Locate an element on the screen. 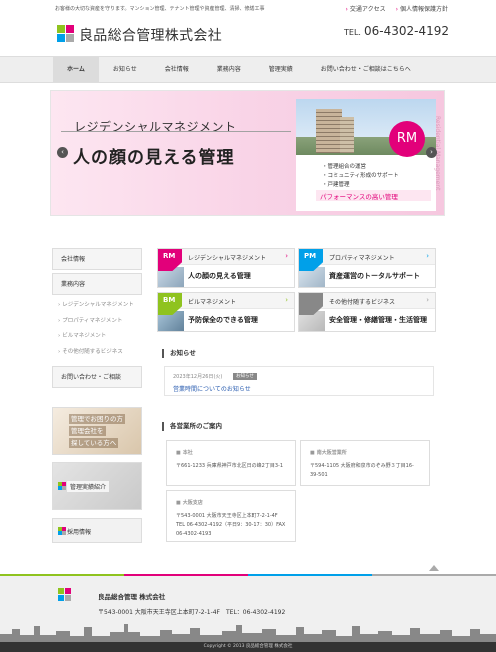  sidebar-item-pm: › プロパティマネジメント is located at coordinates (97, 322).